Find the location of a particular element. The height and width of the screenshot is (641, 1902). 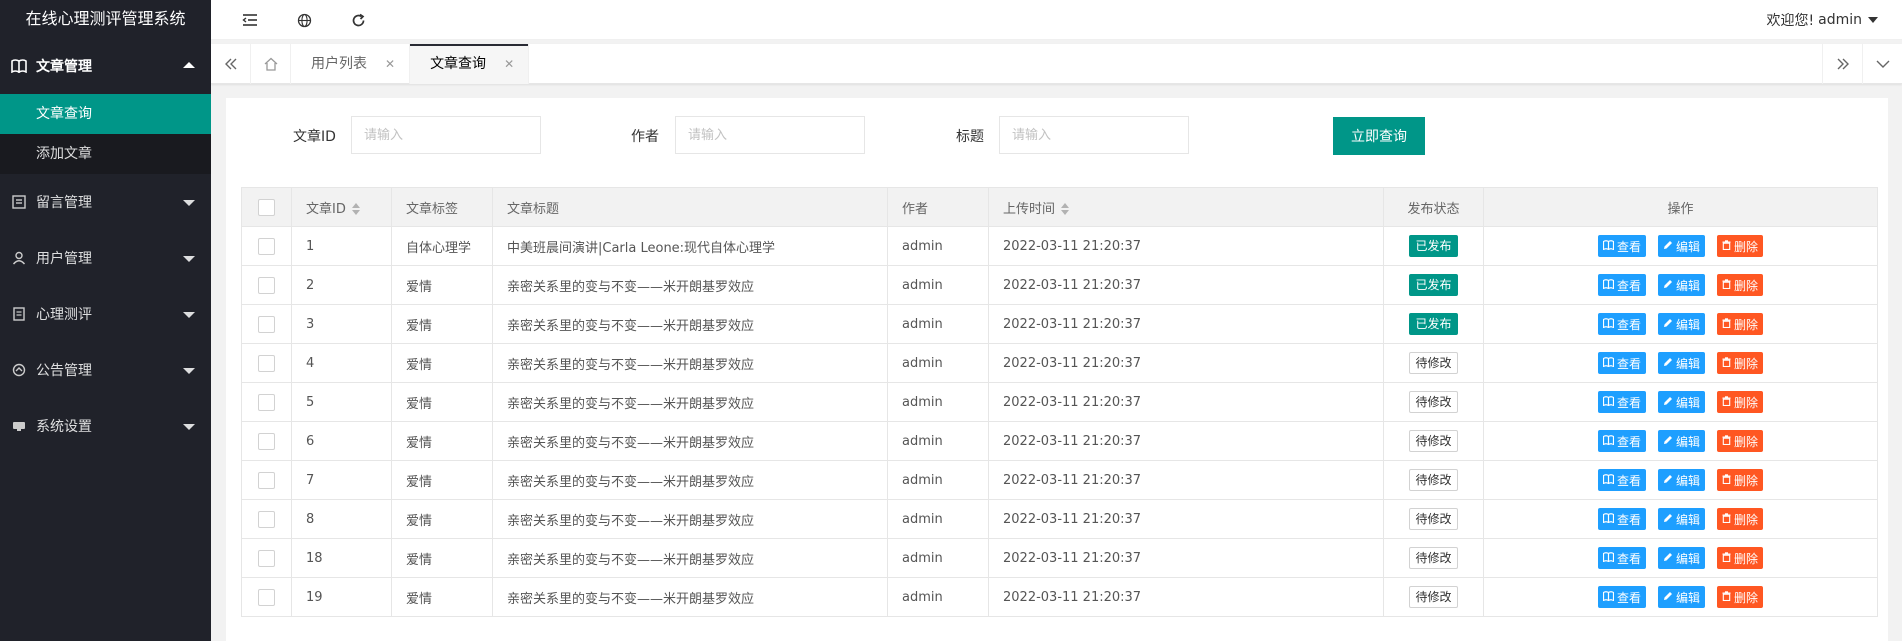

search-form: 文章ID 作者 标题 立即查询 is located at coordinates (1057, 138).